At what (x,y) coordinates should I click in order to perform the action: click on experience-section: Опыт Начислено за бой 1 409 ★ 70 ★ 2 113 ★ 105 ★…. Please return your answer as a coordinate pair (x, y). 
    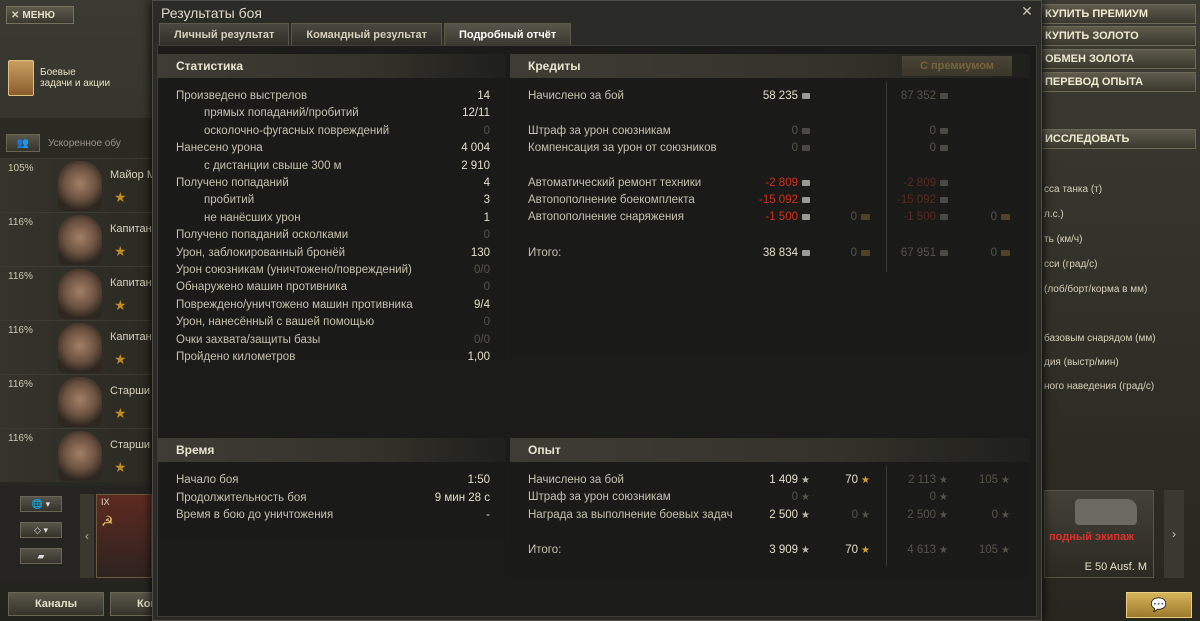
    Looking at the image, I should click on (770, 508).